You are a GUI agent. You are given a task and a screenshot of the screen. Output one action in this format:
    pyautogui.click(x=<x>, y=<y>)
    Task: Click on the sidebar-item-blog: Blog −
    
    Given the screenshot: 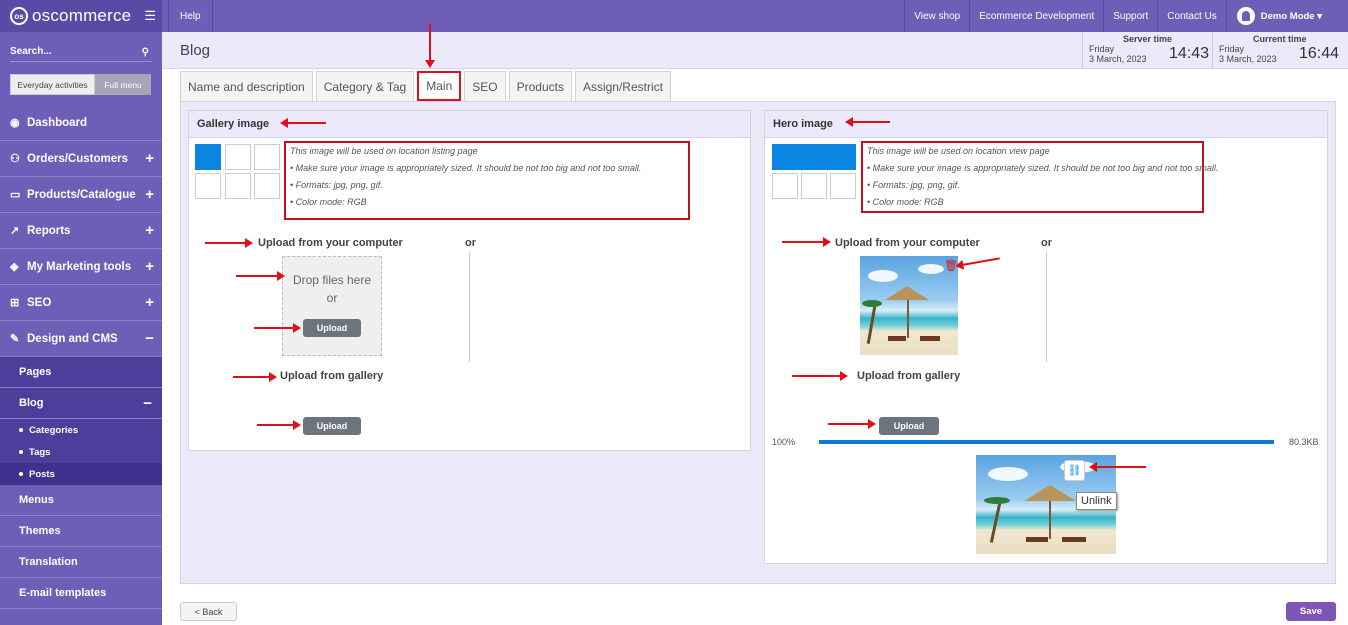 What is the action you would take?
    pyautogui.click(x=81, y=403)
    